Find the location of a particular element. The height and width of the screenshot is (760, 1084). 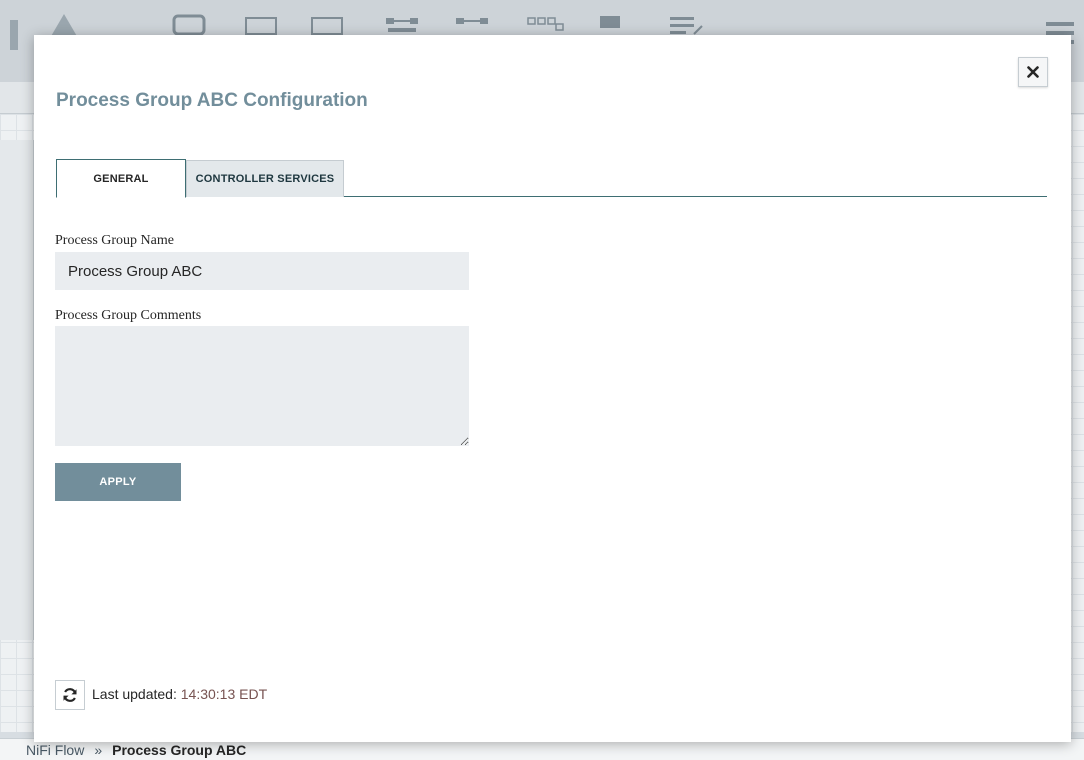

breadcrumb-root: NiFi Flow is located at coordinates (55, 750).